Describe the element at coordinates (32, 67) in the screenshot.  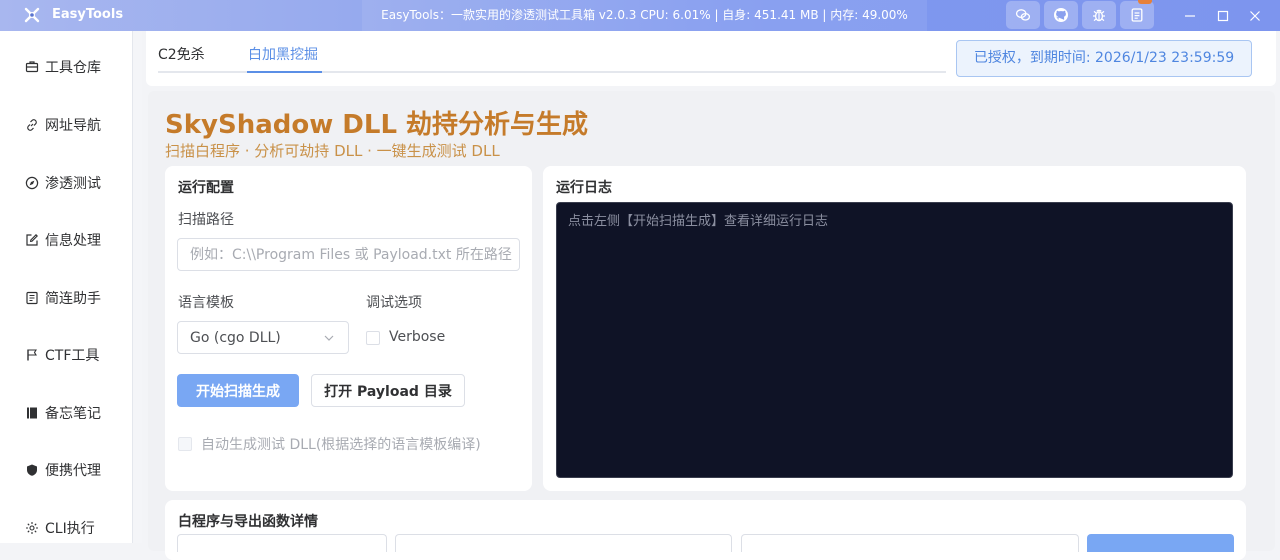
I see `briefcase-icon` at that location.